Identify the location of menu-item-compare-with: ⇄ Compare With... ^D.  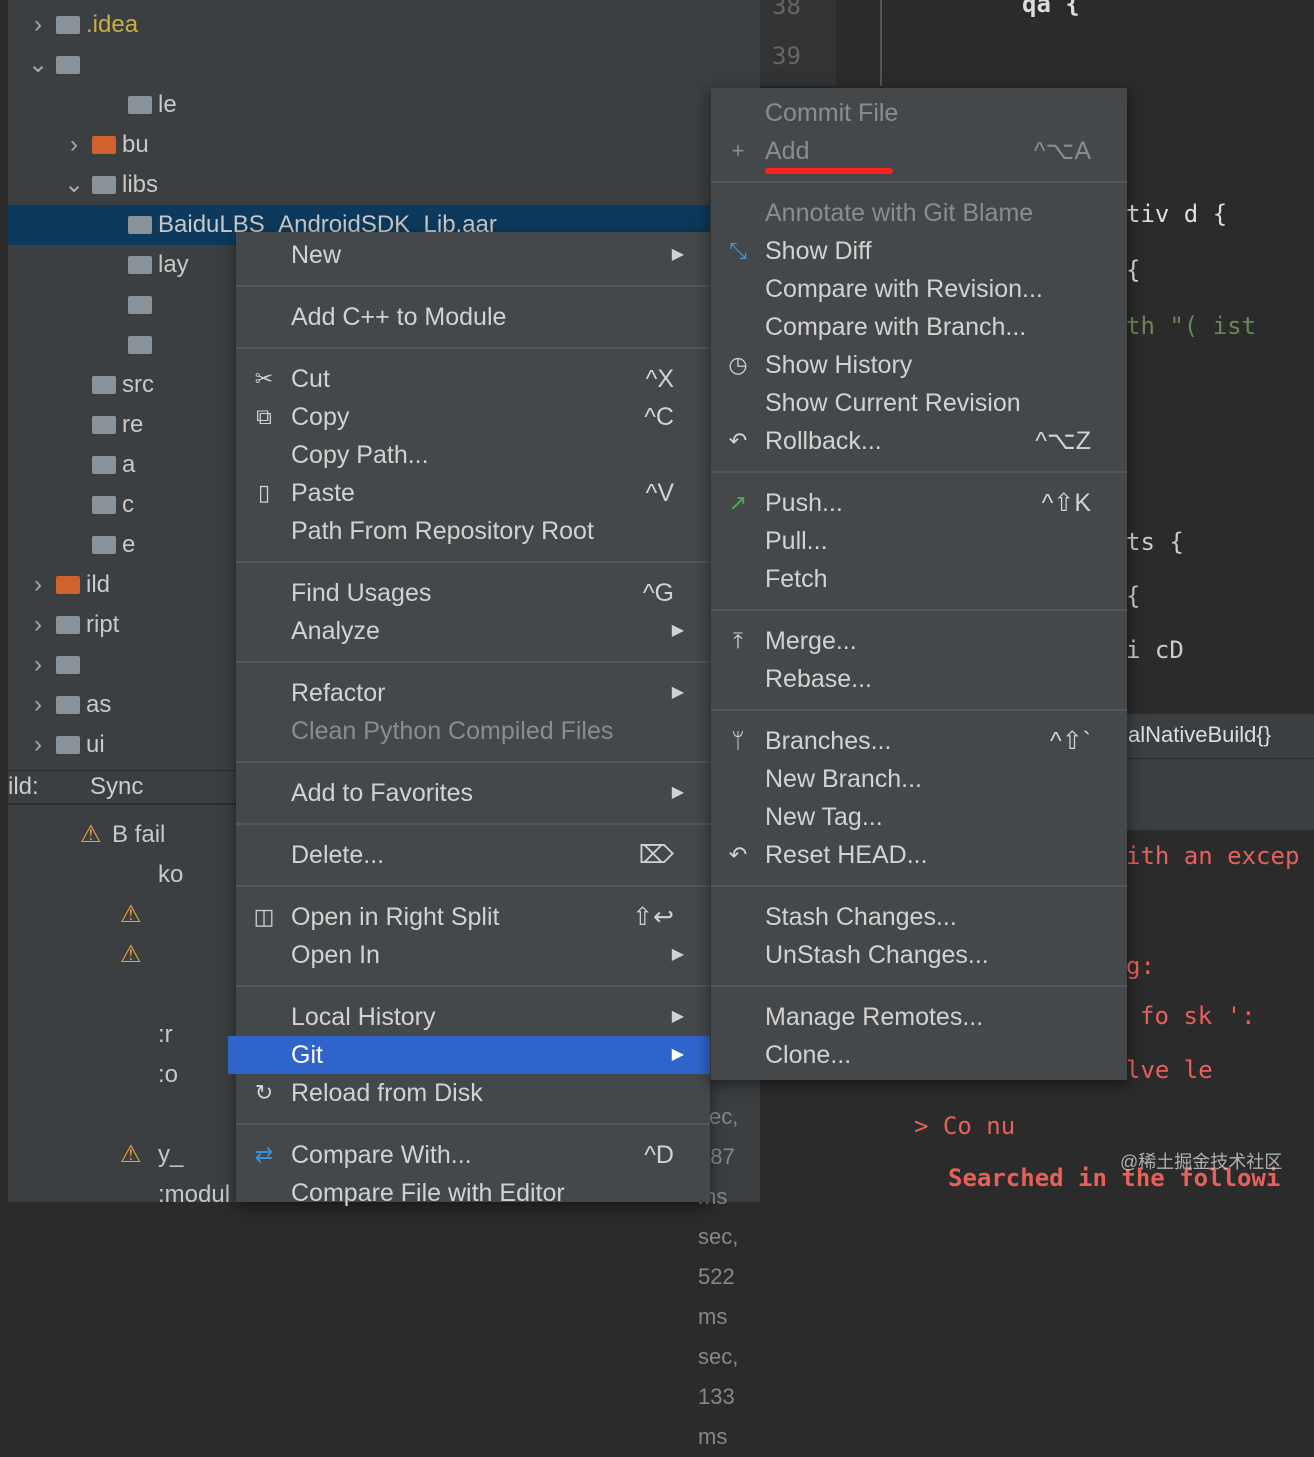
(473, 1155).